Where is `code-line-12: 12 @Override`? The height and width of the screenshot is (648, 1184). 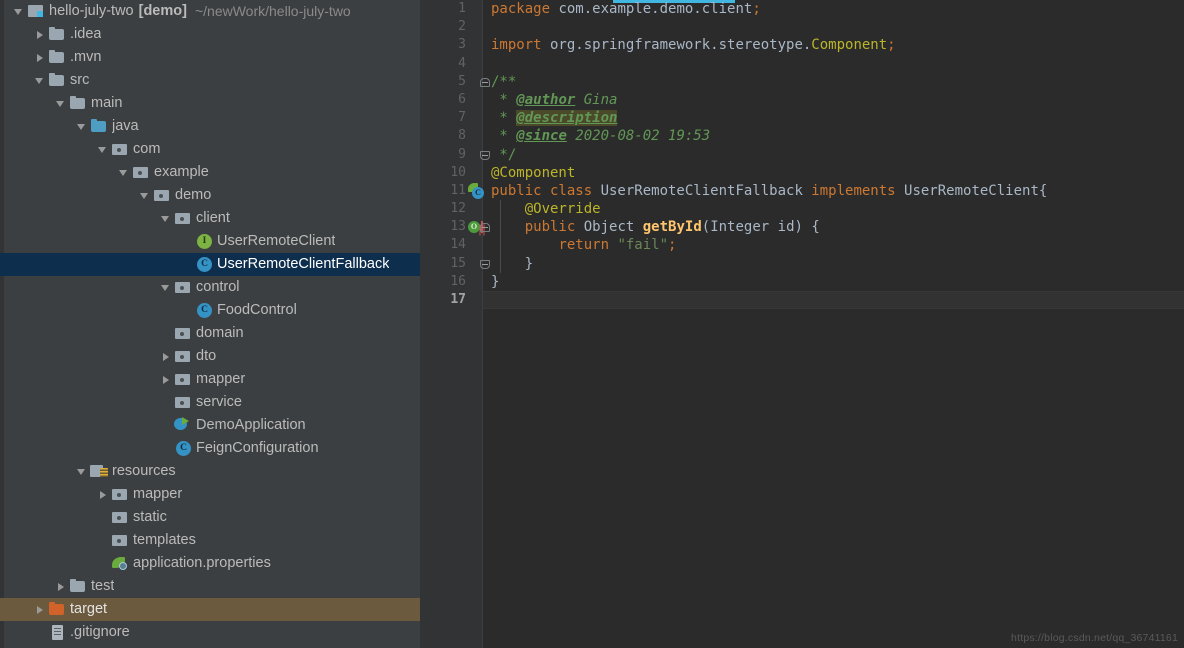
code-line-12: 12 @Override is located at coordinates (802, 209).